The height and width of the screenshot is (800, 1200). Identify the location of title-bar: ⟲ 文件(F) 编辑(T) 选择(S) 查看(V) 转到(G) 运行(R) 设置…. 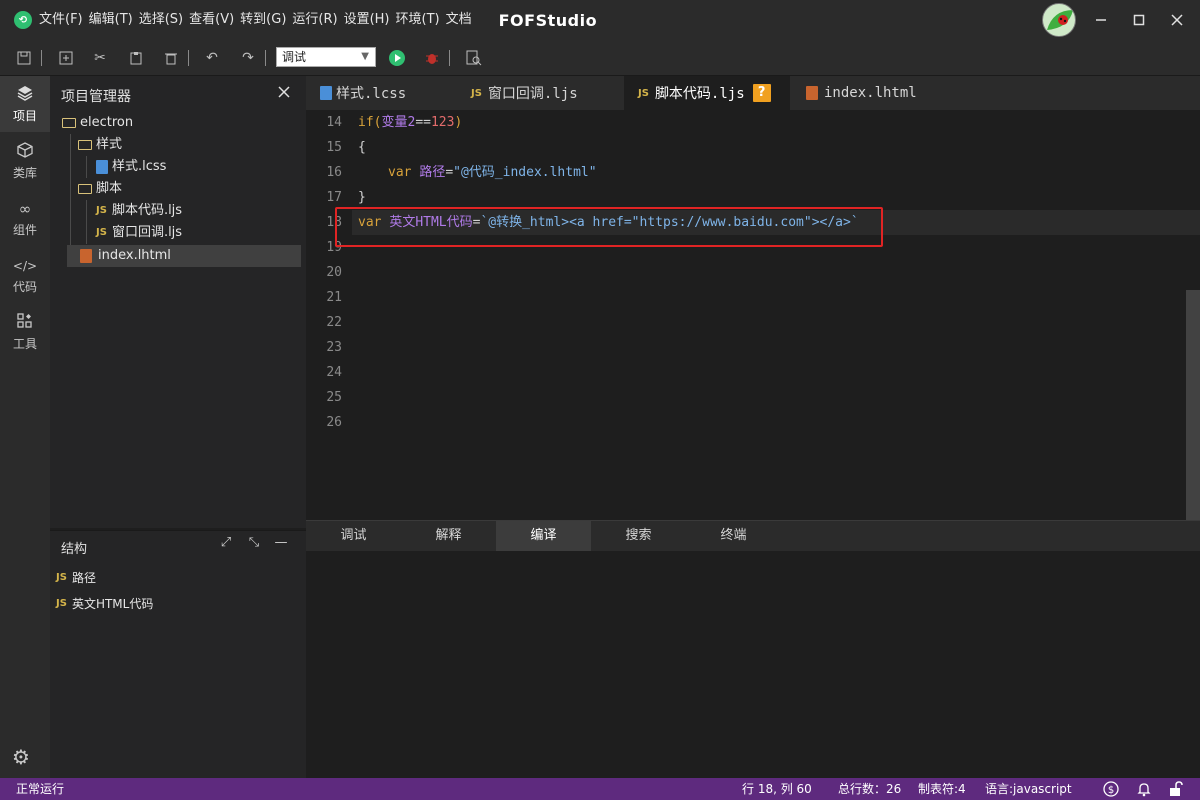
(600, 20).